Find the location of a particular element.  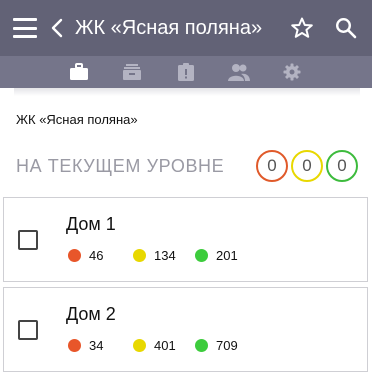

tab-gear-icon is located at coordinates (292, 72).